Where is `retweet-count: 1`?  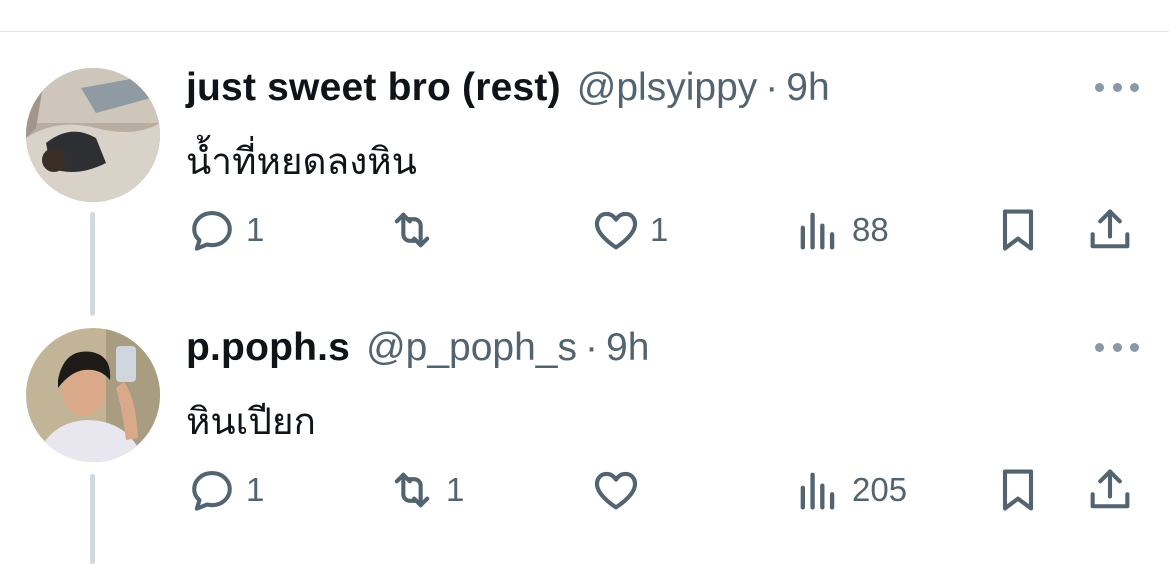 retweet-count: 1 is located at coordinates (455, 489).